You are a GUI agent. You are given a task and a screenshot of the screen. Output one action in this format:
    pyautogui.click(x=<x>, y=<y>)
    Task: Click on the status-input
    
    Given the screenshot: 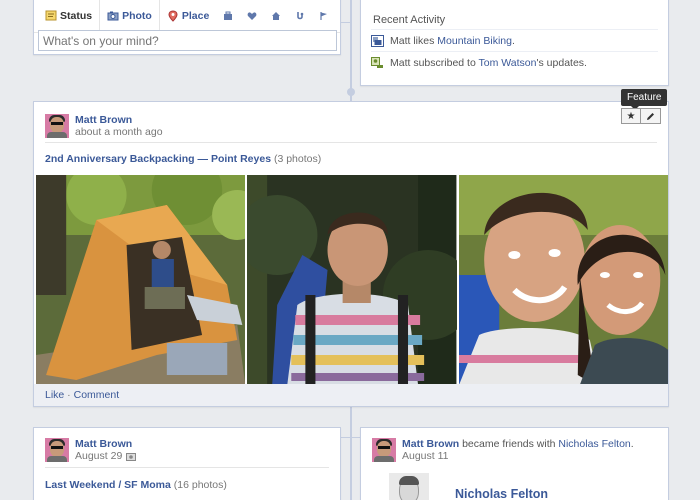 What is the action you would take?
    pyautogui.click(x=187, y=40)
    